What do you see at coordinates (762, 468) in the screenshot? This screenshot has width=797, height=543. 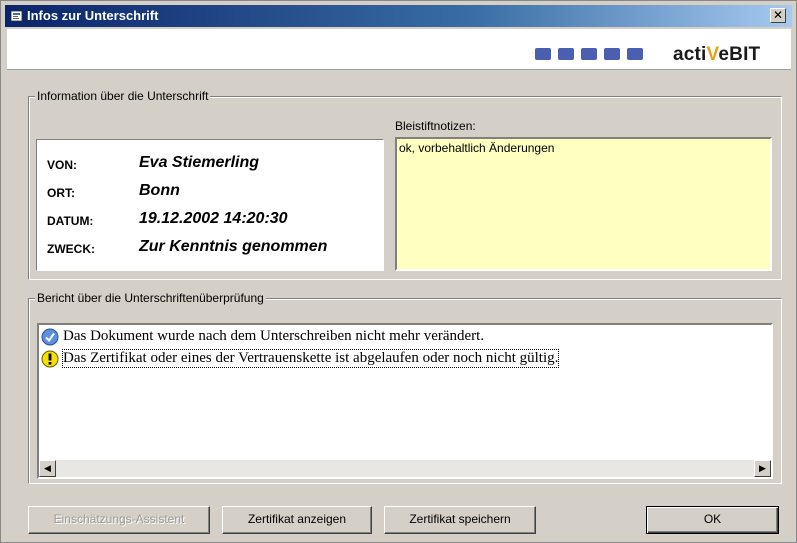 I see `scroll-right-arrow-icon: ▶` at bounding box center [762, 468].